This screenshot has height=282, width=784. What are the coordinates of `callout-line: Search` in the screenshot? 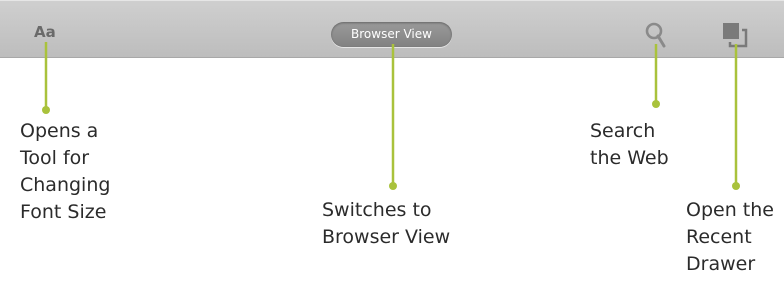 It's located at (623, 131).